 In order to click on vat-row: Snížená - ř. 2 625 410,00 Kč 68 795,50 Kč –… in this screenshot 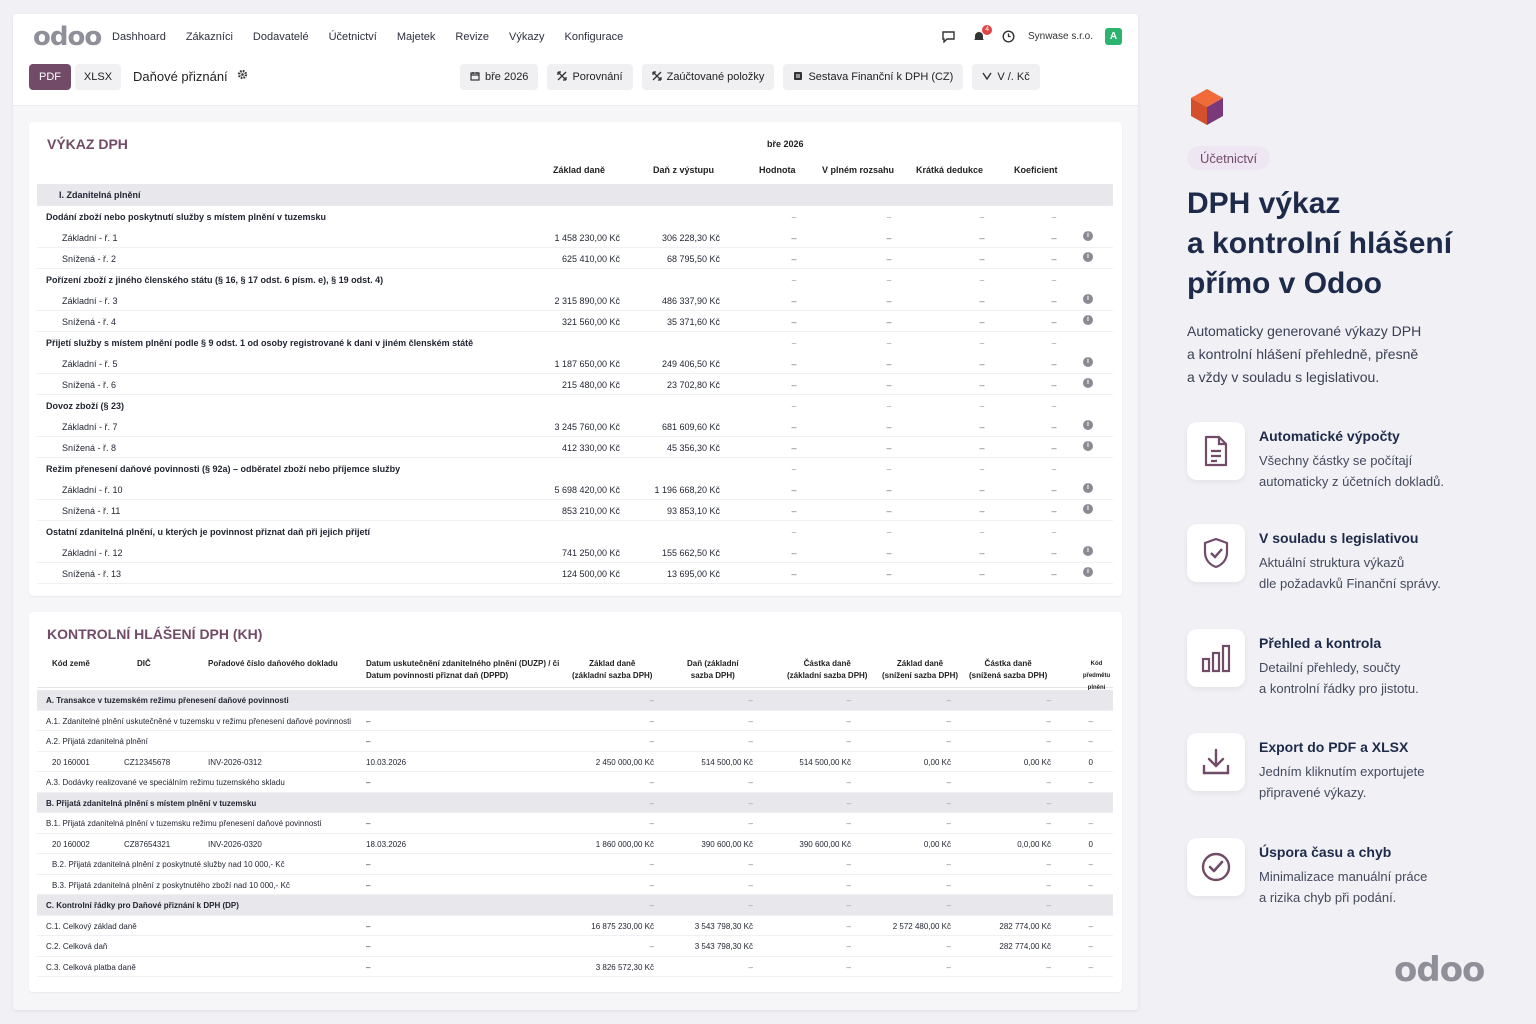, I will do `click(575, 258)`.